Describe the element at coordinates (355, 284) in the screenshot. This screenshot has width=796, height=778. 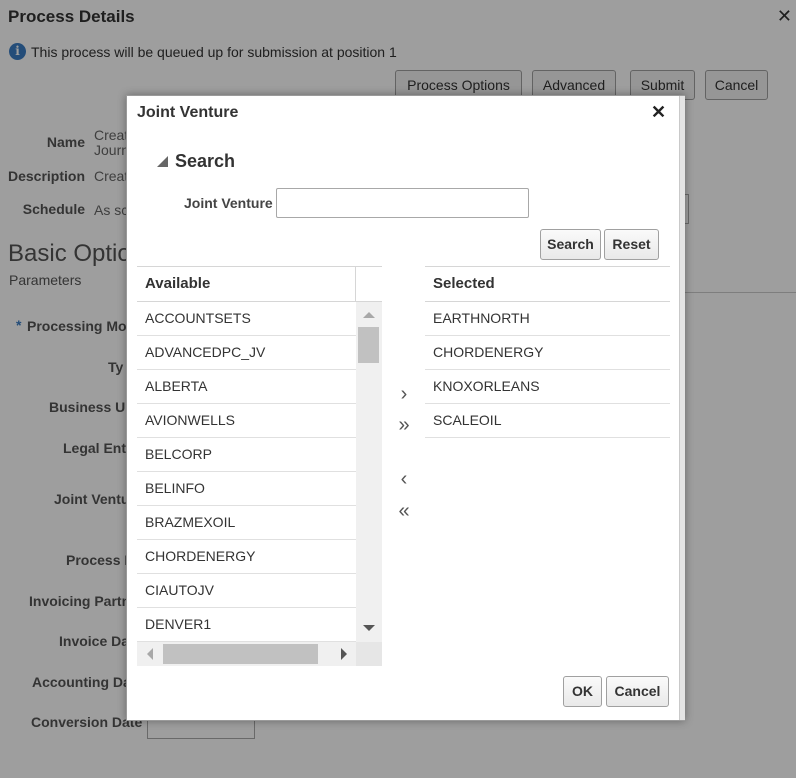
I see `header-divider` at that location.